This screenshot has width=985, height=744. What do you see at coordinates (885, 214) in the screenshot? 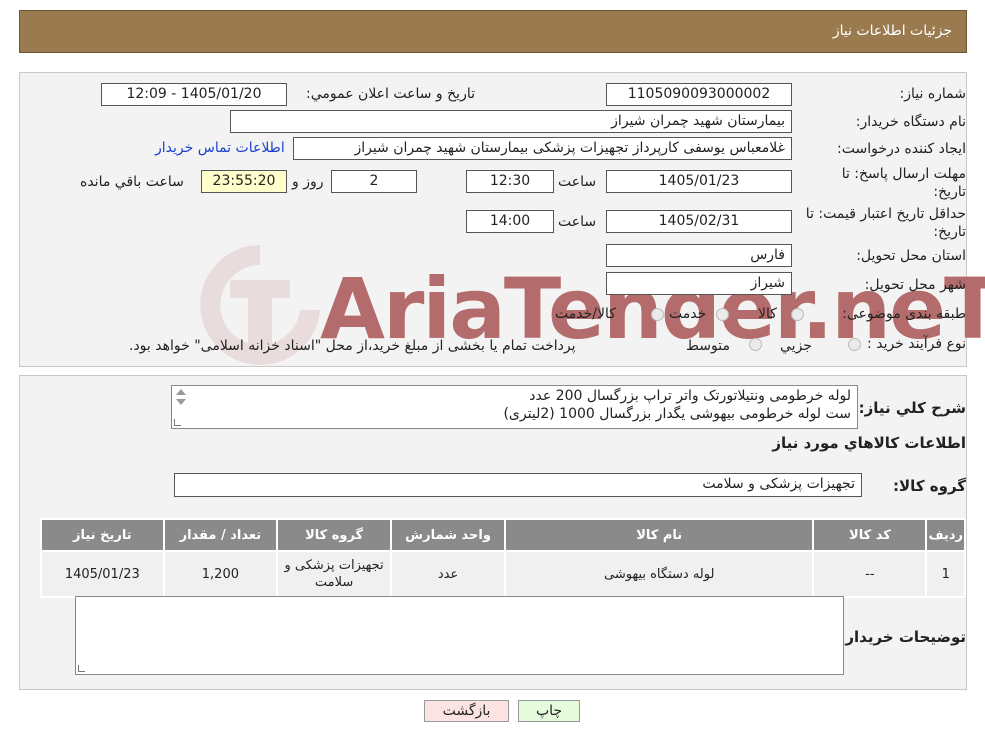
I see `price-validity-label: حداقل تاريخ اعتبار قيمت: تا` at bounding box center [885, 214].